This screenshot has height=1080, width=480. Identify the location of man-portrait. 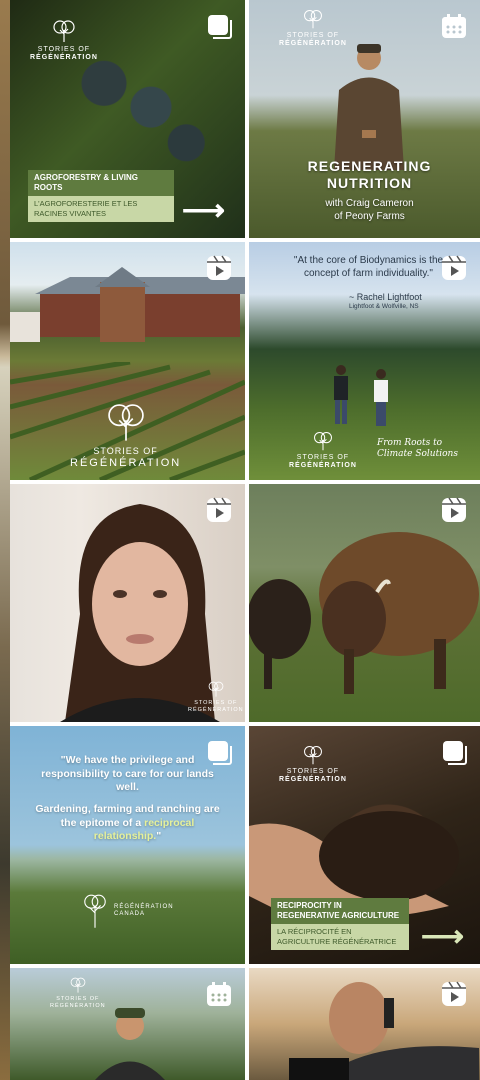
(130, 1044).